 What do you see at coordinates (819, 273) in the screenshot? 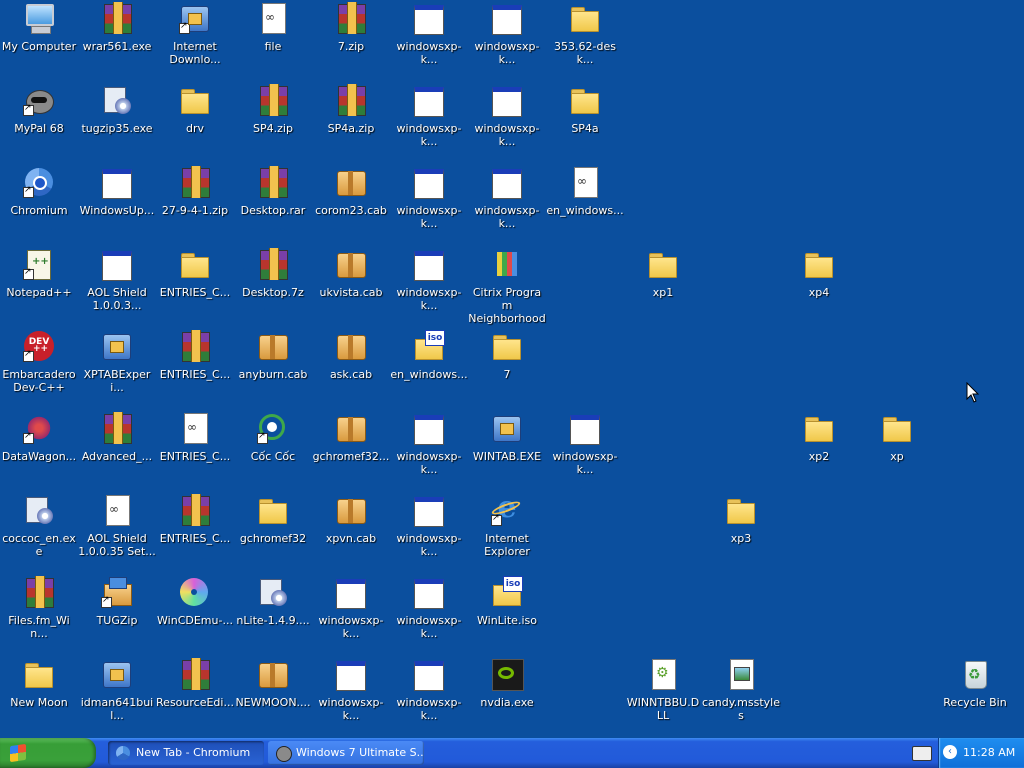
I see `desktop-icon: xp4` at bounding box center [819, 273].